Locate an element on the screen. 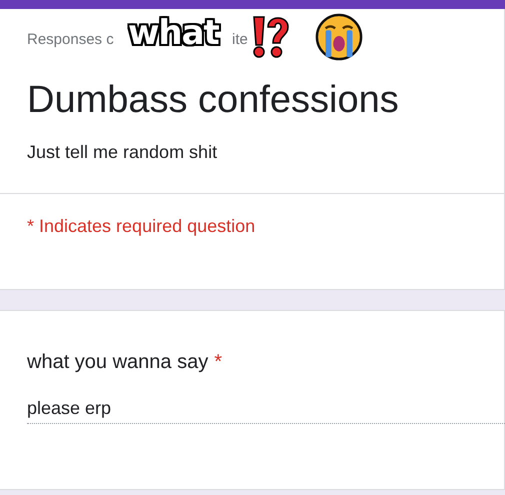 The width and height of the screenshot is (505, 495). exclamation-question-icon is located at coordinates (270, 37).